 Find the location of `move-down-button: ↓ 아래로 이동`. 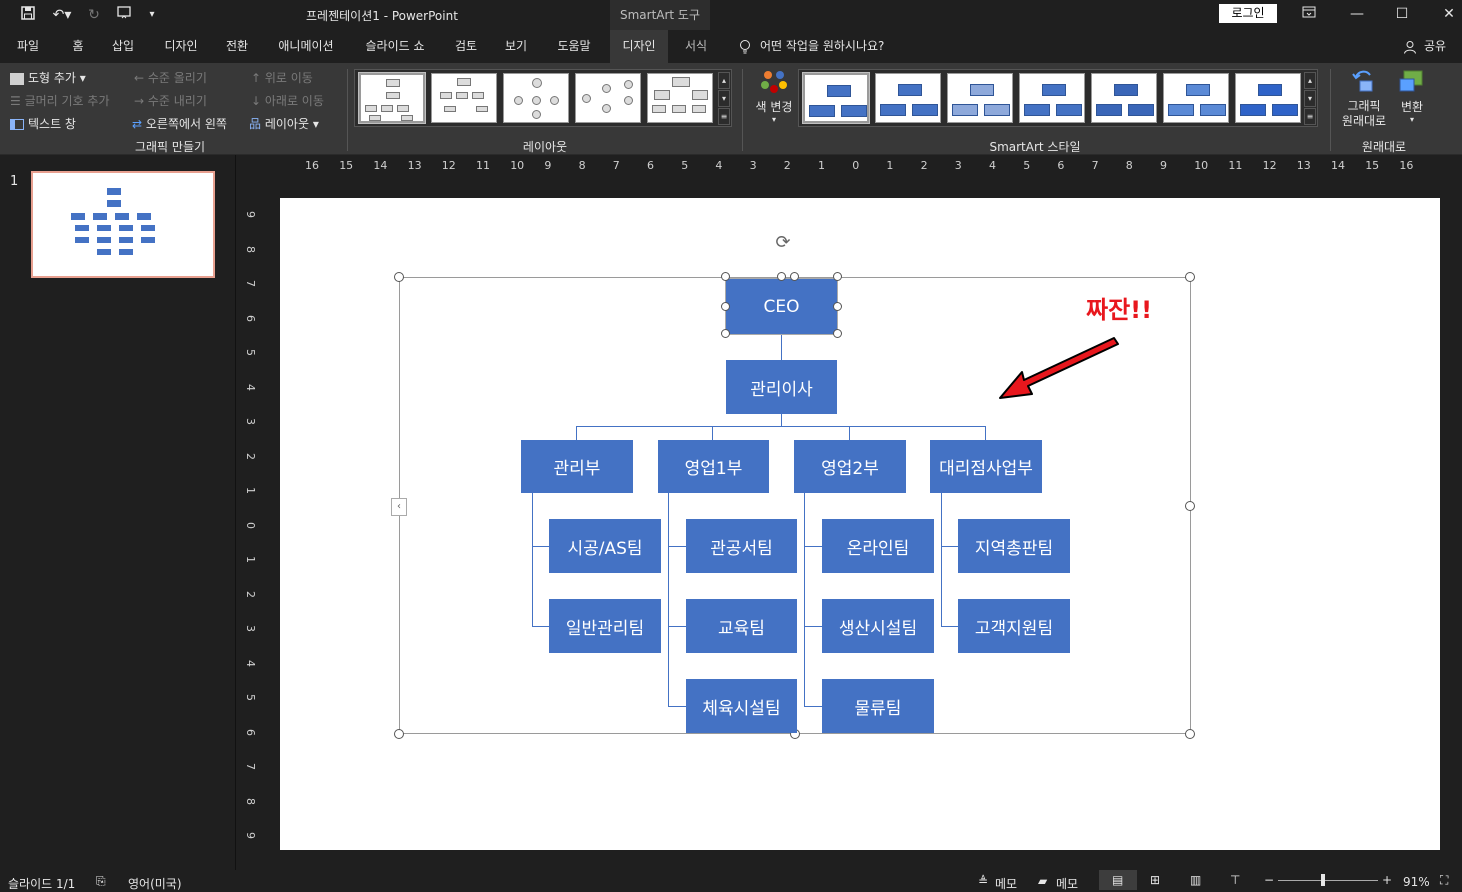

move-down-button: ↓ 아래로 이동 is located at coordinates (287, 100).